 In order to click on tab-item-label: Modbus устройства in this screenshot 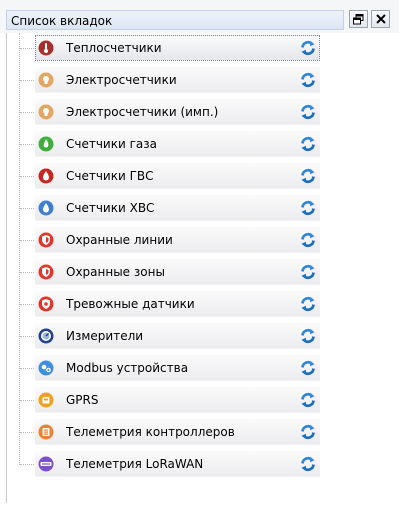, I will do `click(127, 368)`.